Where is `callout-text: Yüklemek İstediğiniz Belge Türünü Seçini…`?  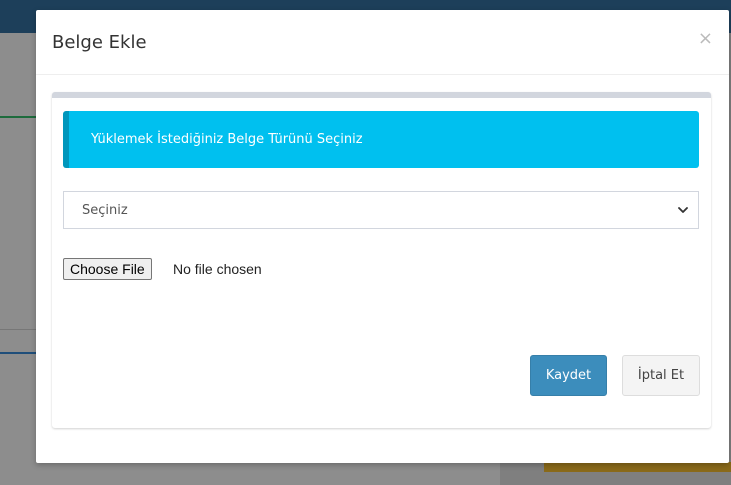 callout-text: Yüklemek İstediğiniz Belge Türünü Seçini… is located at coordinates (227, 139).